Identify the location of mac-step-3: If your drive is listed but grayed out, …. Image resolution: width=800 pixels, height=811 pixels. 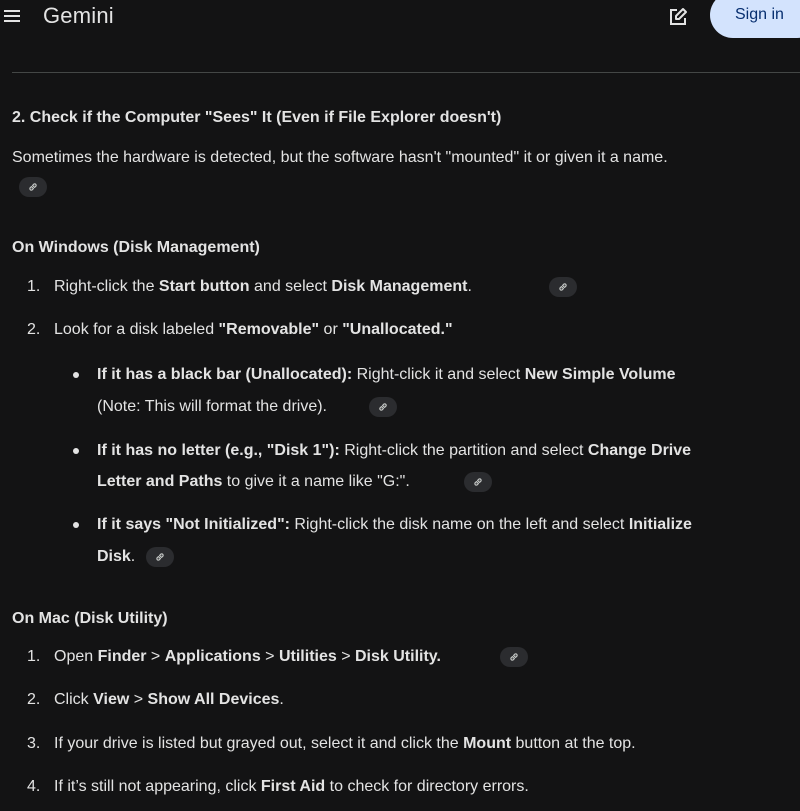
(345, 743).